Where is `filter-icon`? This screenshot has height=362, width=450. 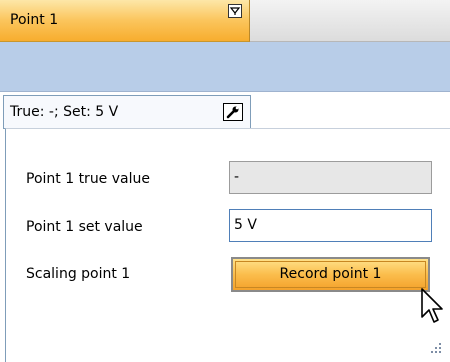
filter-icon is located at coordinates (235, 11).